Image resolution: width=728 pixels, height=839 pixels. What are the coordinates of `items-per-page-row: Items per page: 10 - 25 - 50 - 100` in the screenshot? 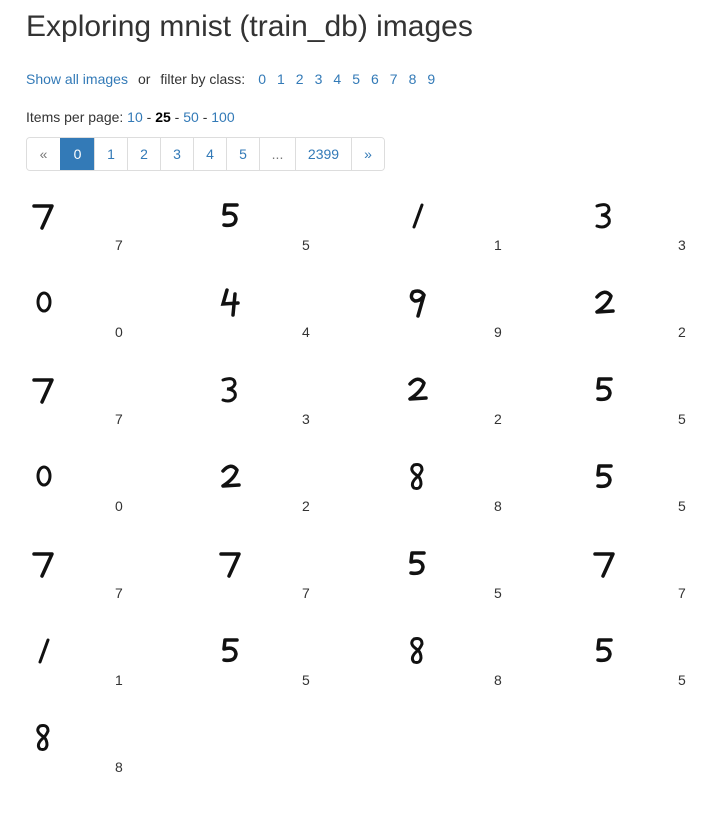 It's located at (377, 117).